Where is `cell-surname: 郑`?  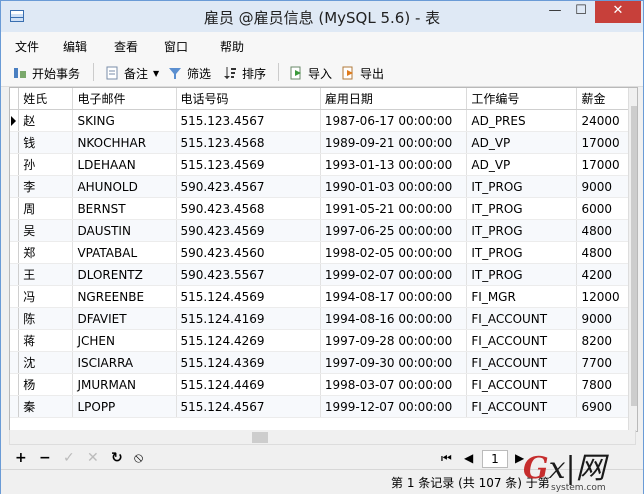
cell-surname: 郑 is located at coordinates (46, 252).